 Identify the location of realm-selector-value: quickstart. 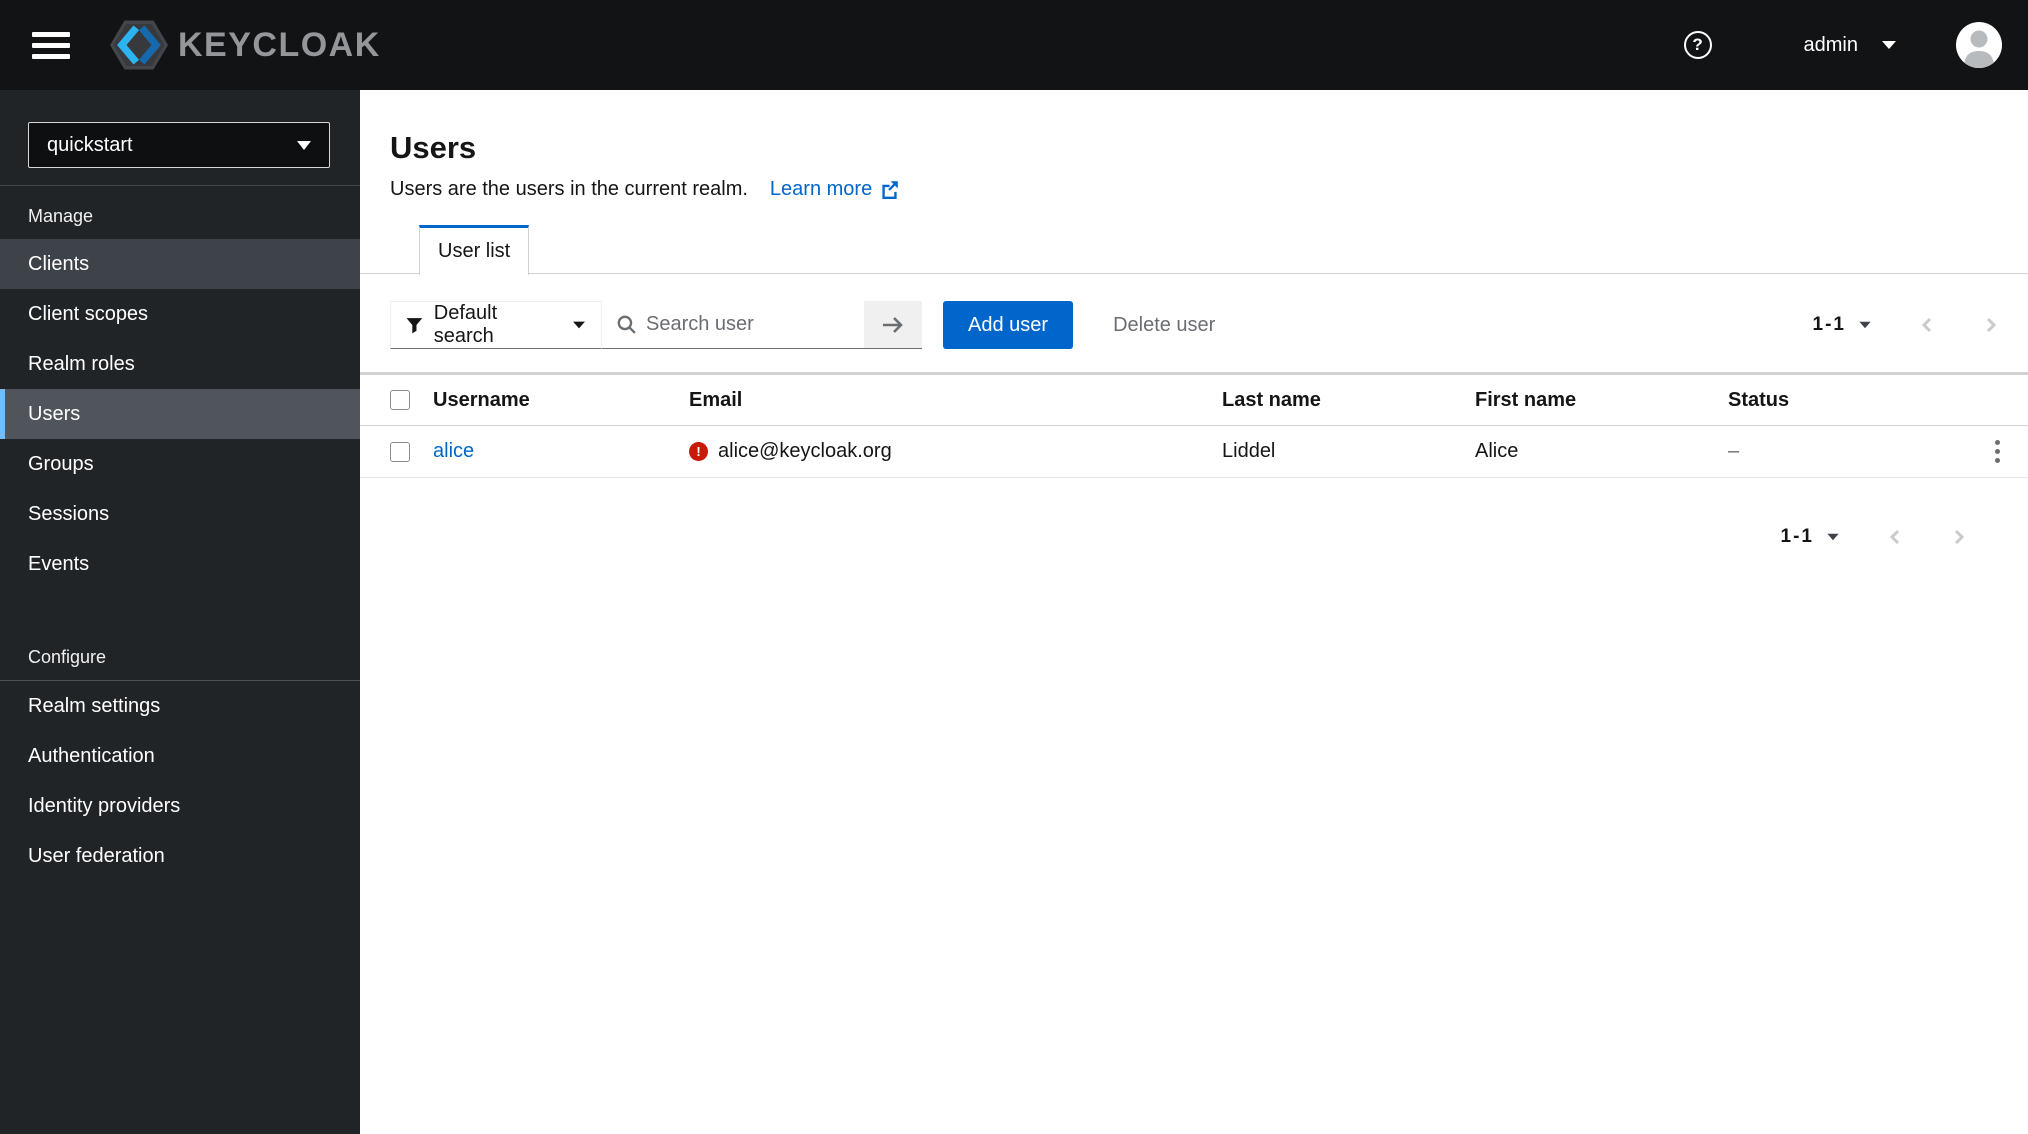
(90, 144).